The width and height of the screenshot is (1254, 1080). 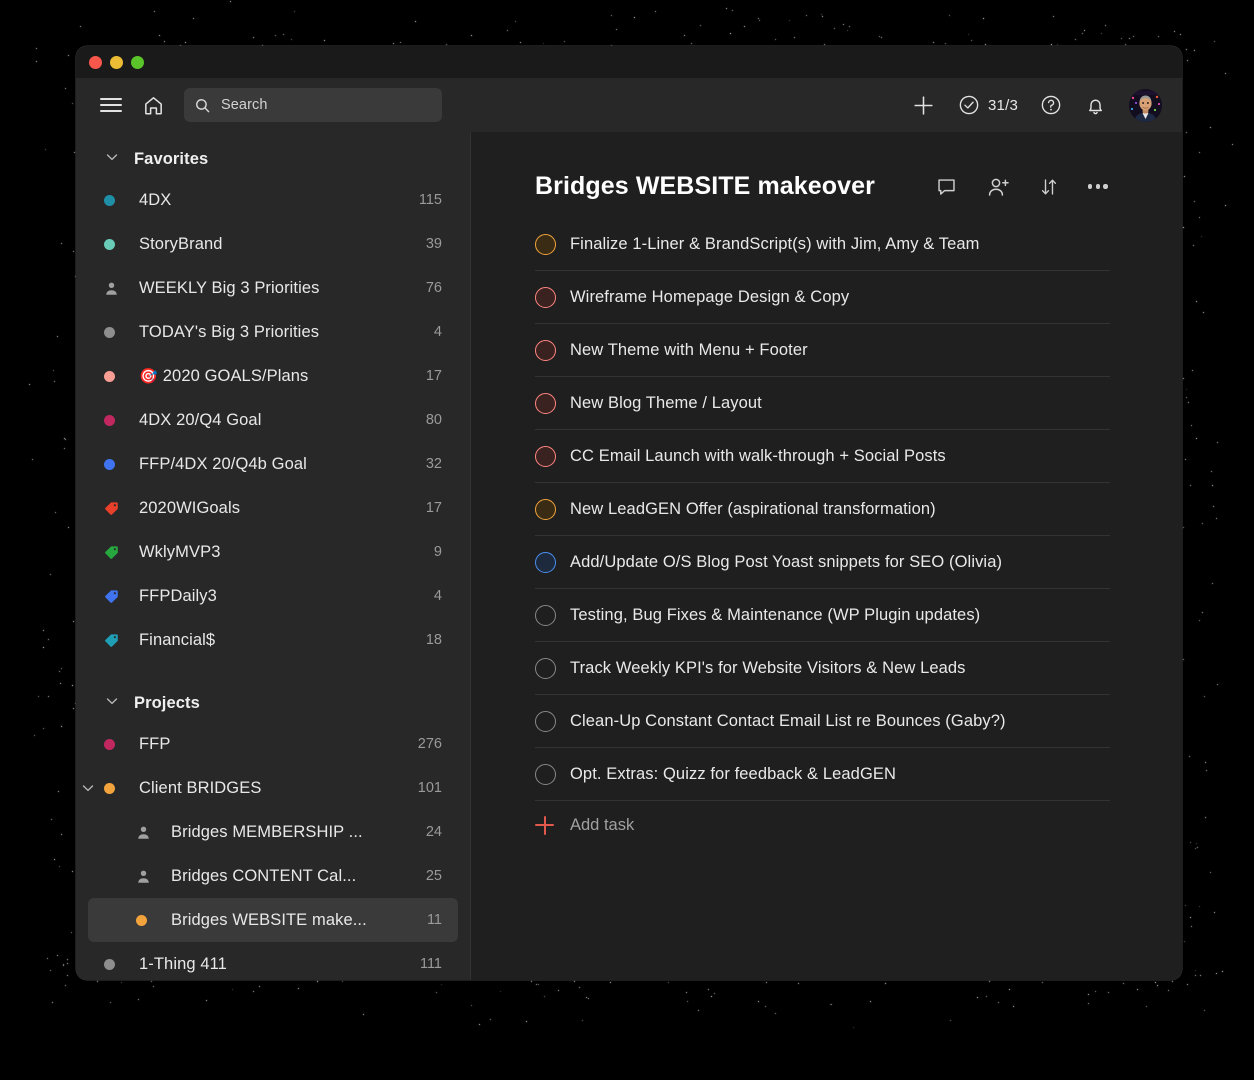 What do you see at coordinates (822, 403) in the screenshot?
I see `task-row: New Blog Theme / Layout` at bounding box center [822, 403].